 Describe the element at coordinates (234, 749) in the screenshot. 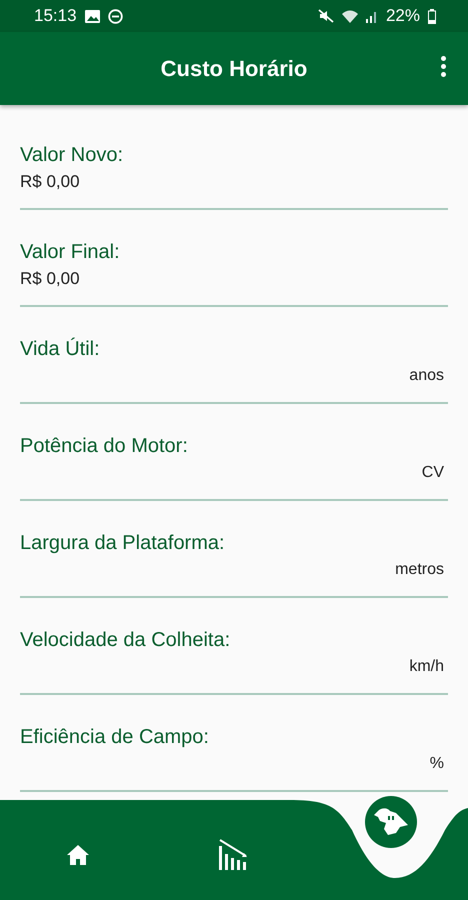

I see `input-field: Eficiência de Campo: %` at that location.